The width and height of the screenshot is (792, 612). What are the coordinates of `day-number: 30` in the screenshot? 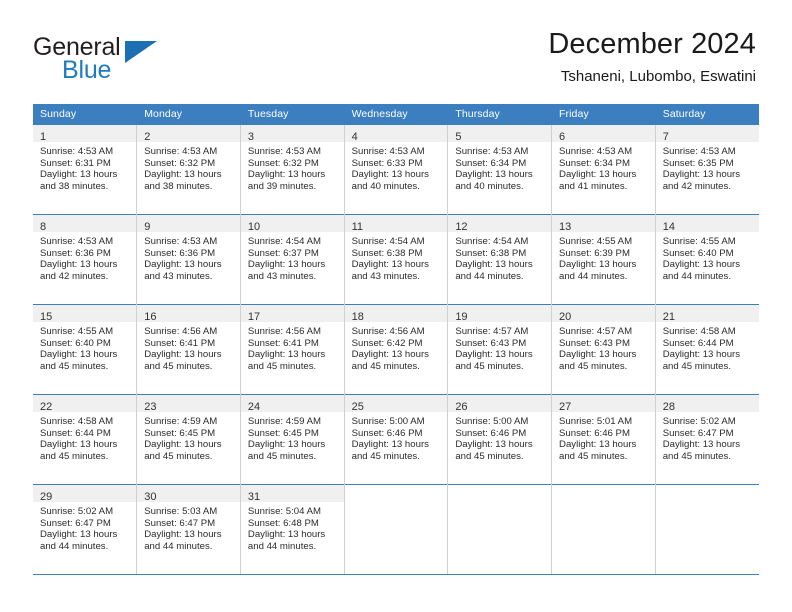 It's located at (150, 497).